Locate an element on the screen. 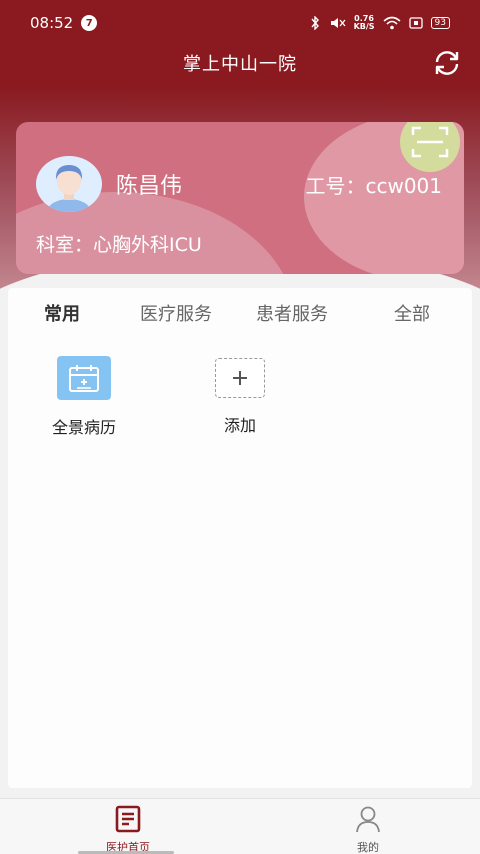  net-speed-unit: KB/S is located at coordinates (364, 26).